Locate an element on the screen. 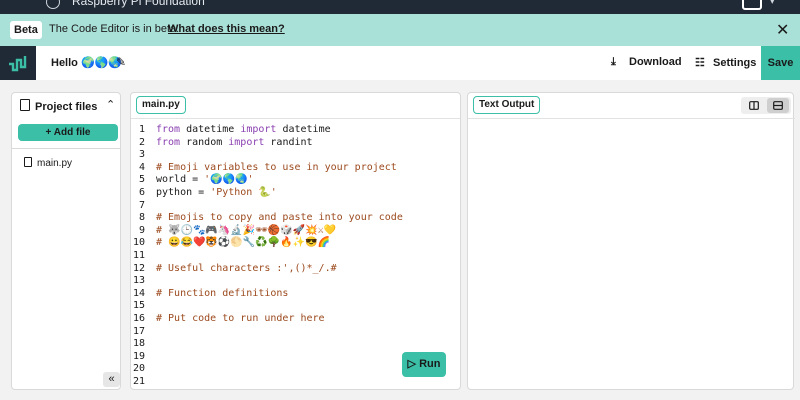  chevron-up-icon: ⌃ is located at coordinates (110, 104).